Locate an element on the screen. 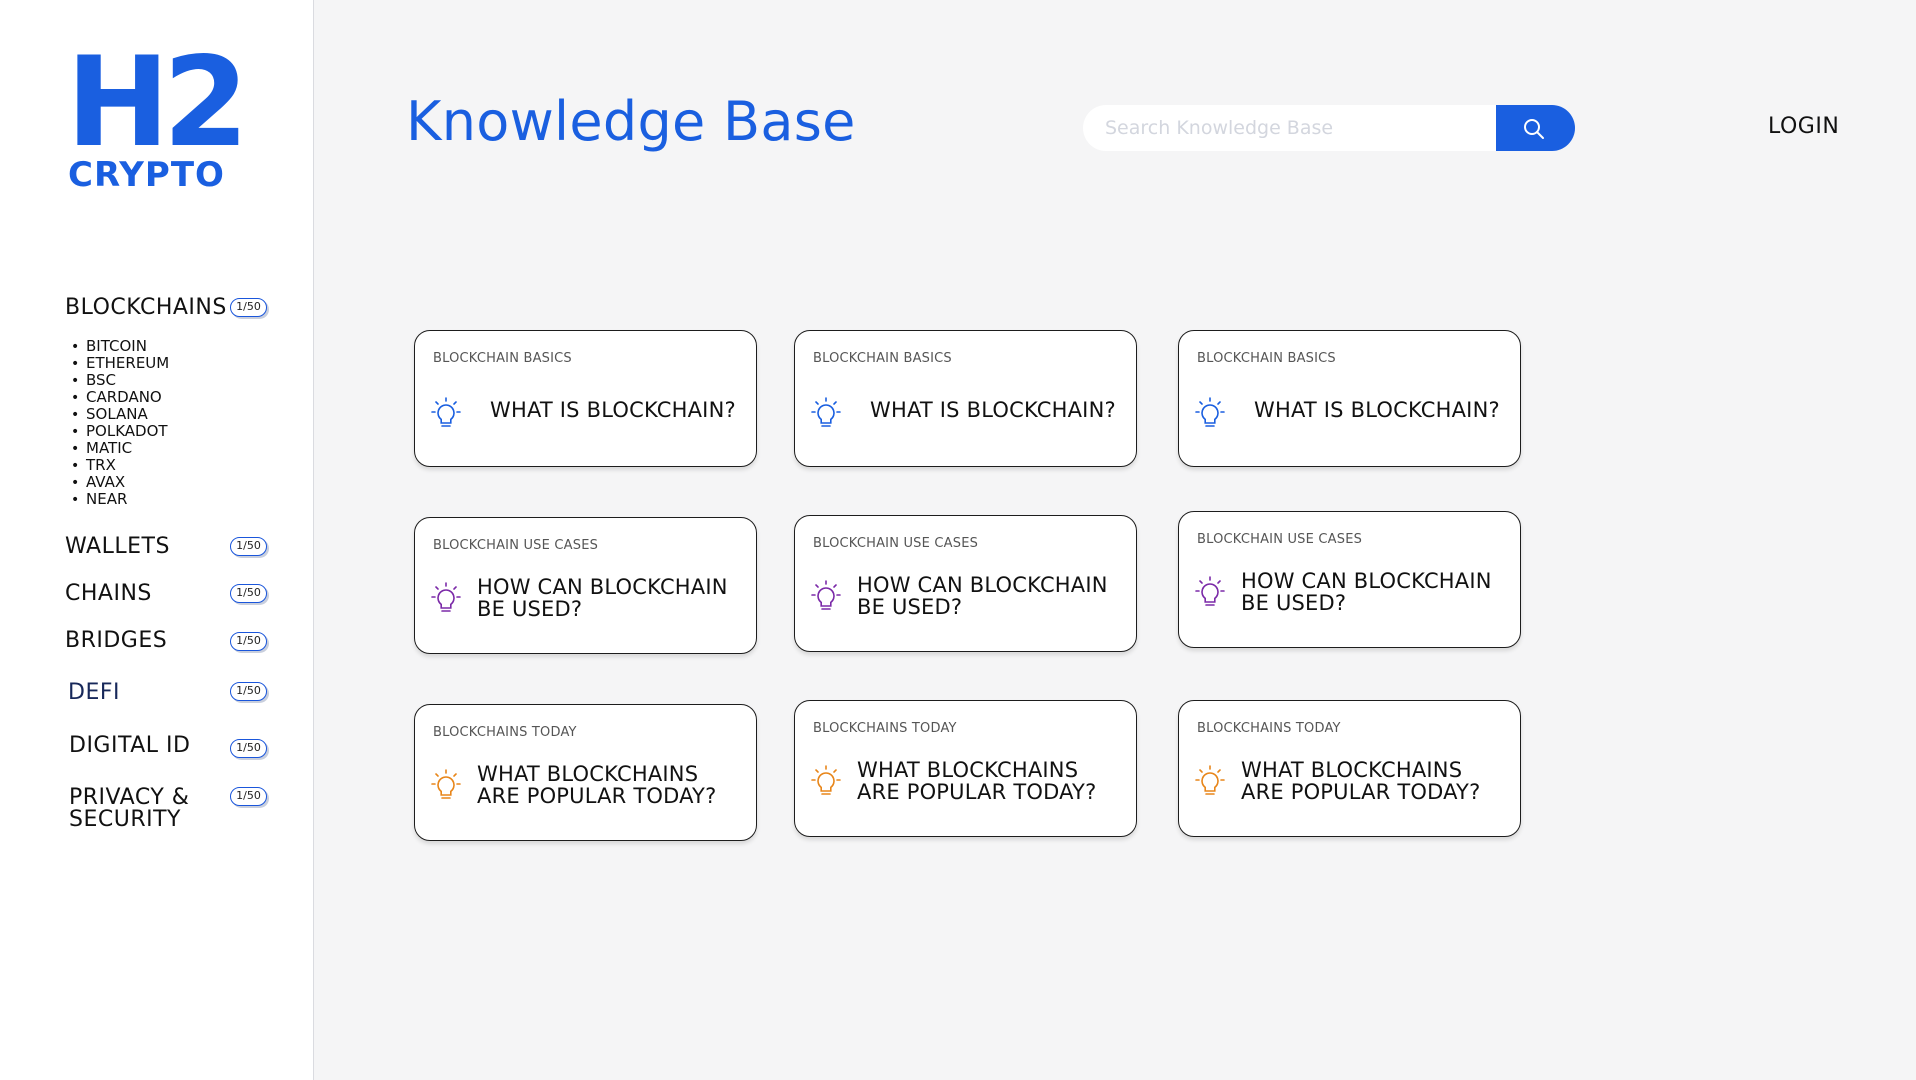 The image size is (1916, 1080). chain-list-item: TRX is located at coordinates (127, 465).